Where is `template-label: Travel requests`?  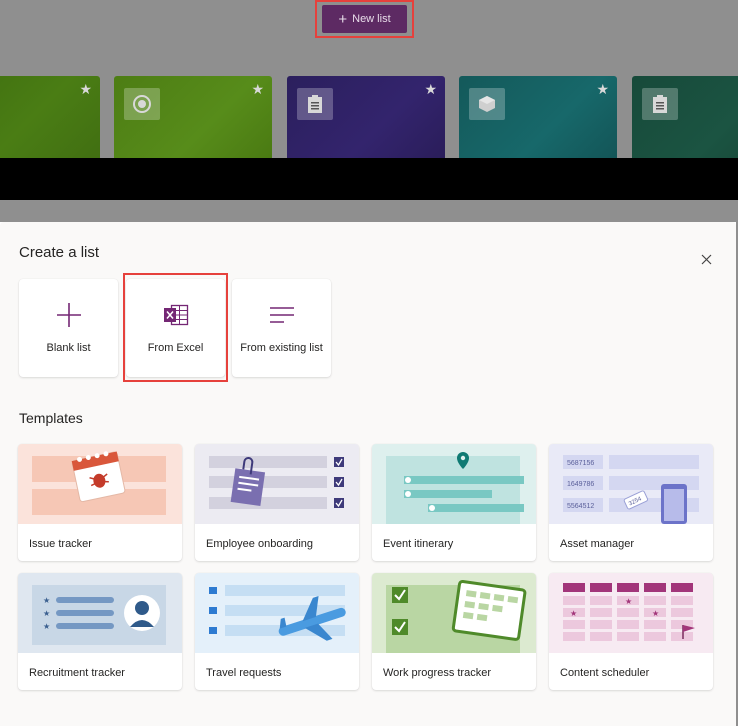 template-label: Travel requests is located at coordinates (244, 673).